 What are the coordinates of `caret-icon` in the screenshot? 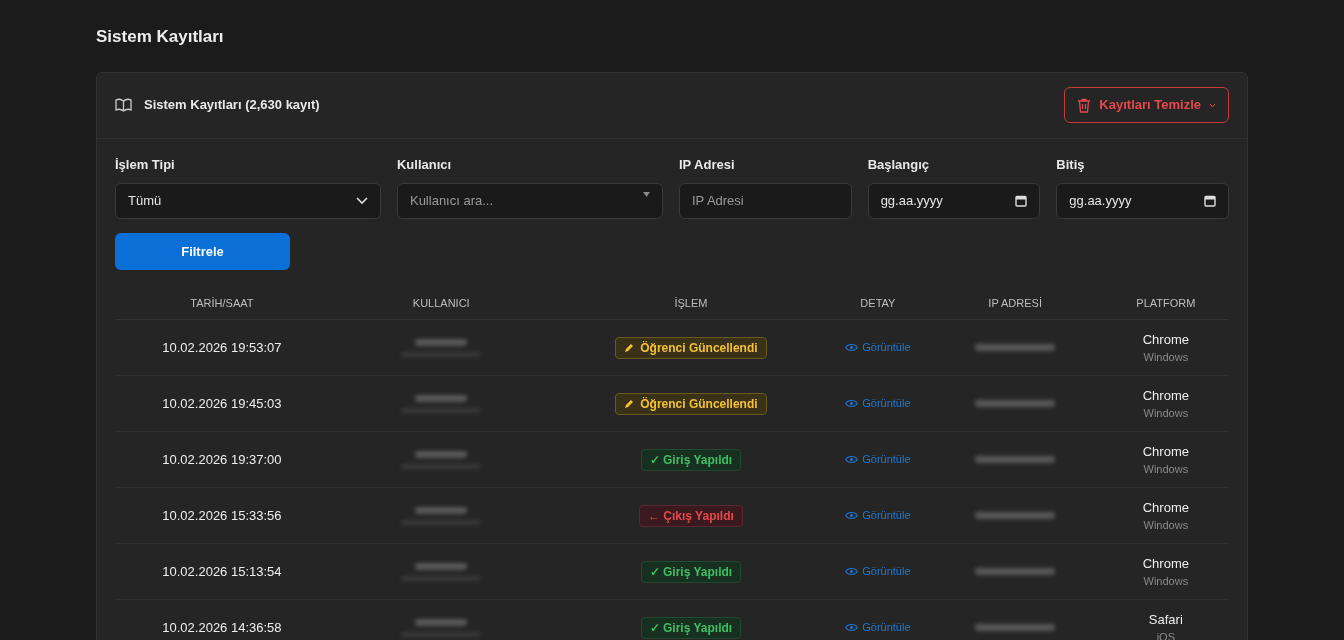 It's located at (646, 194).